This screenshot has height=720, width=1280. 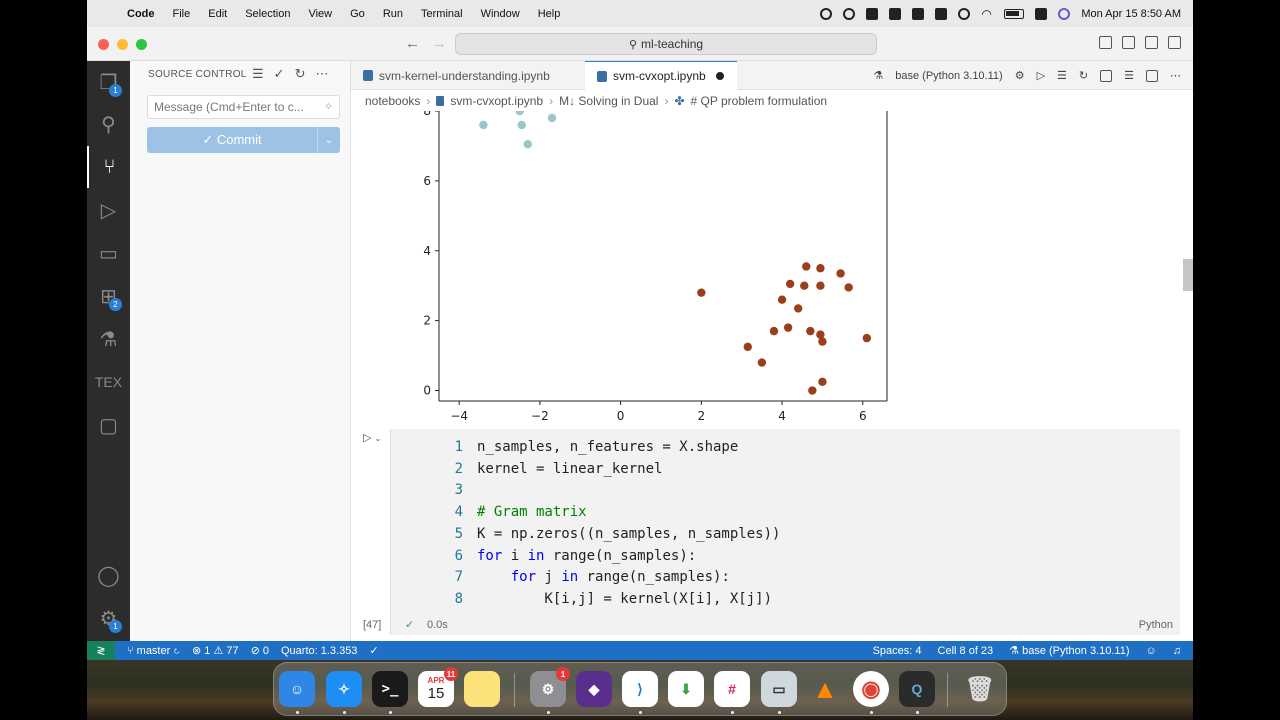 I want to click on split-editor-icon, so click(x=1152, y=75).